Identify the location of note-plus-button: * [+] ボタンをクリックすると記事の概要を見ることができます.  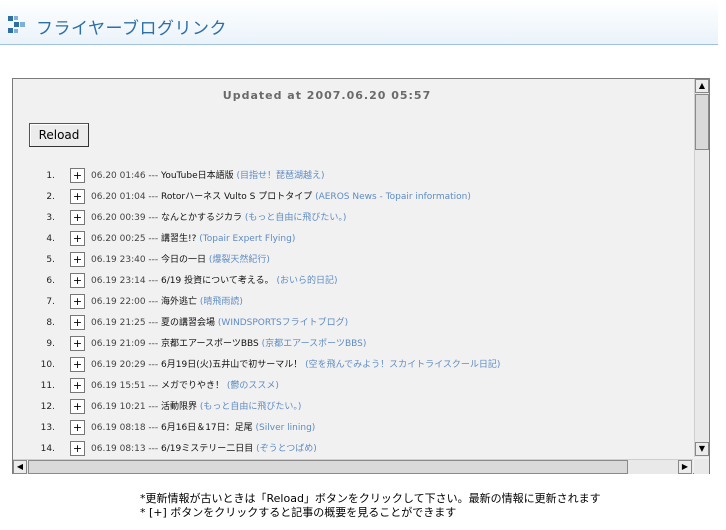
(298, 512).